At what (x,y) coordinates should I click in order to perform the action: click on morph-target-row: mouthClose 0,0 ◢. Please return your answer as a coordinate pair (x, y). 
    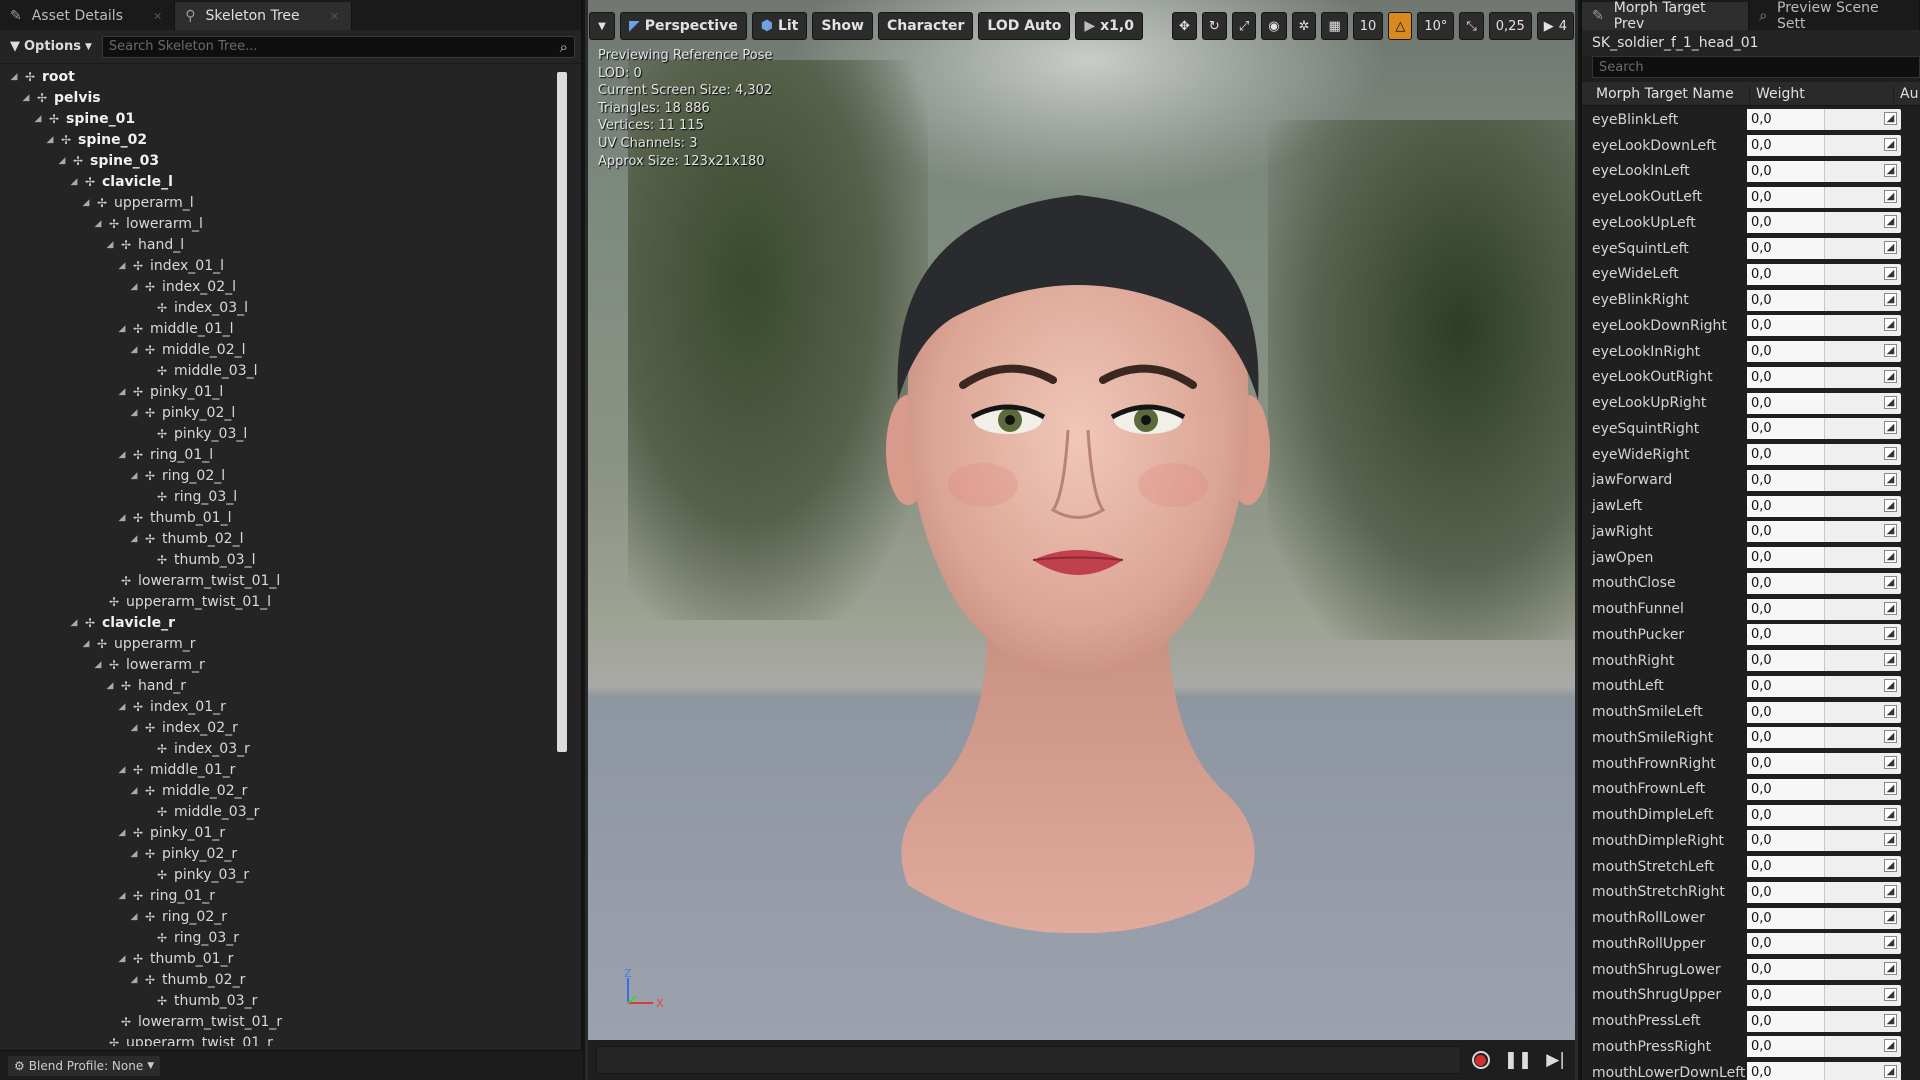
    Looking at the image, I should click on (1751, 584).